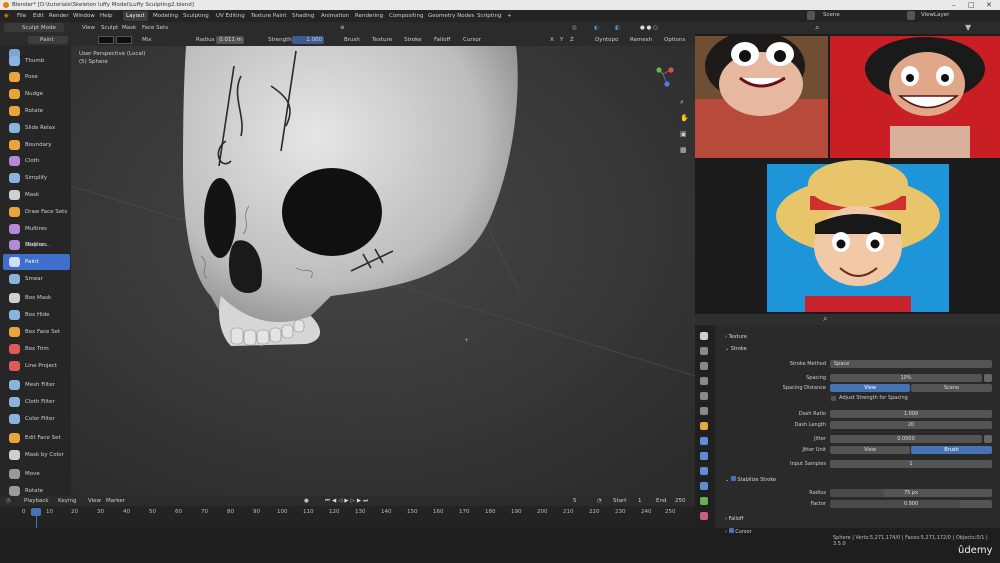  I want to click on options-menu: Options, so click(674, 40).